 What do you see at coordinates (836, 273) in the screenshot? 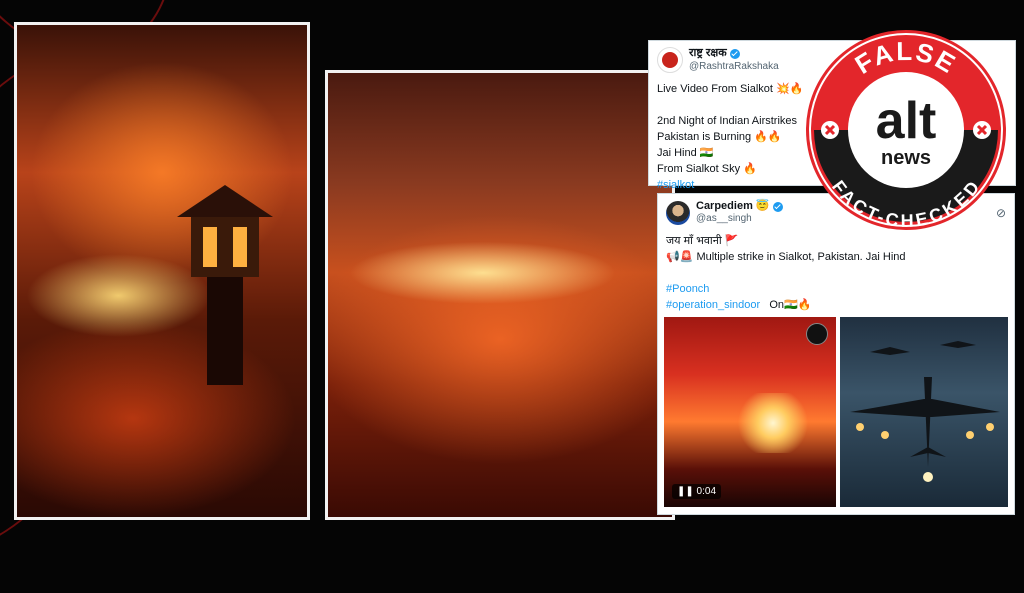
I see `tweet-text-blank` at bounding box center [836, 273].